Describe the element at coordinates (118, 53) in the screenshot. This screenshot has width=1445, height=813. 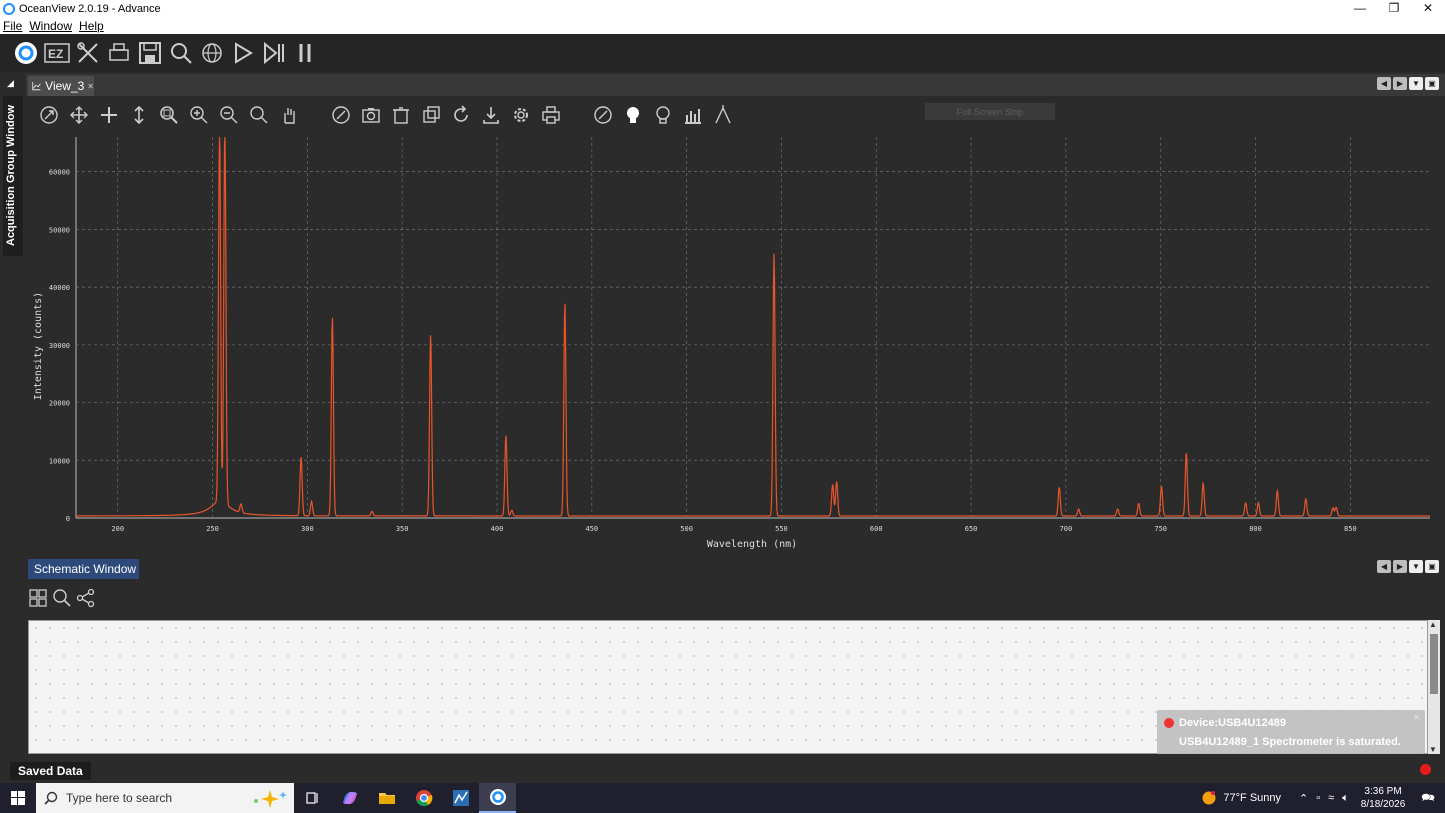
I see `print-main-button` at that location.